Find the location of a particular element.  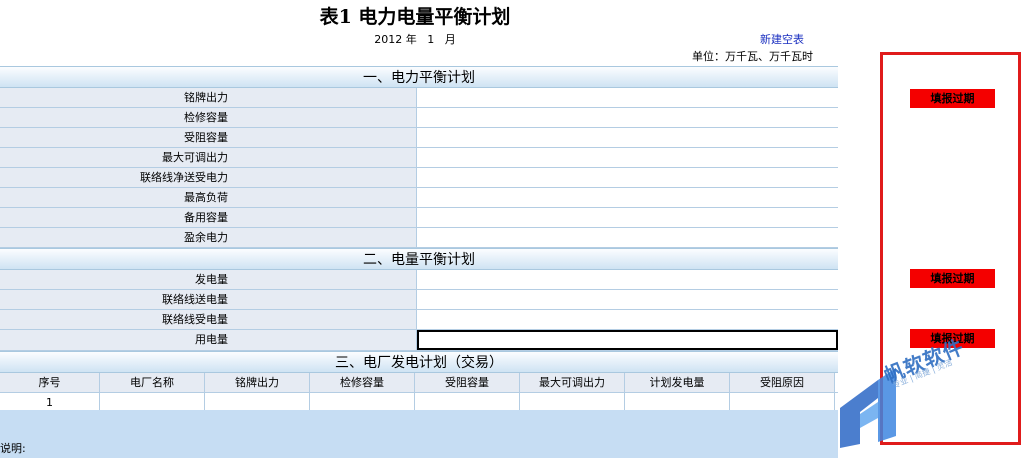

column-header: 电厂名称 is located at coordinates (152, 382).